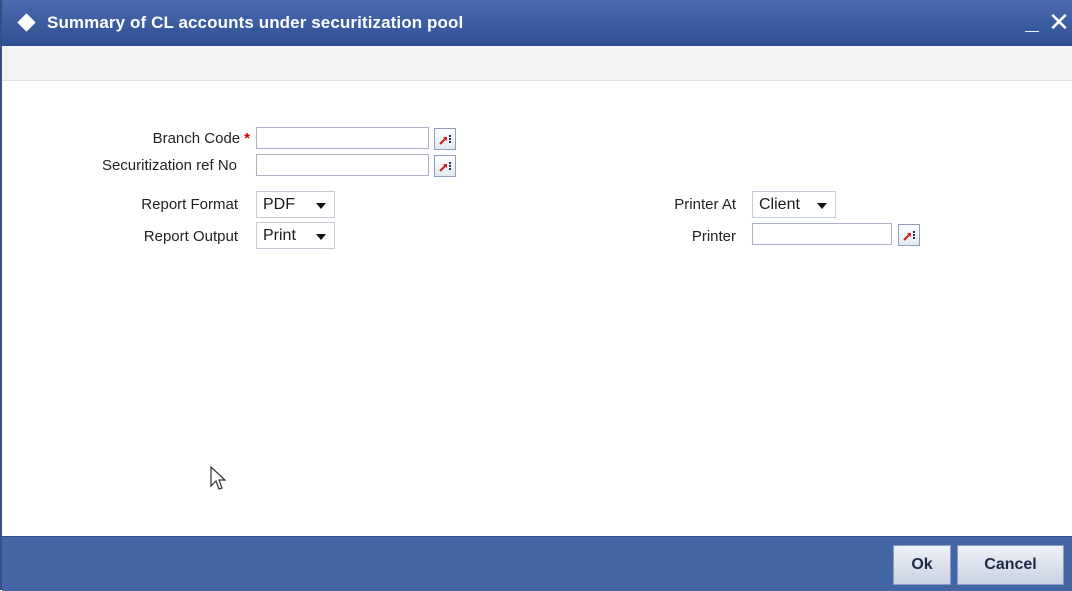 This screenshot has height=591, width=1072. Describe the element at coordinates (189, 204) in the screenshot. I see `report-format-label: Report Format` at that location.